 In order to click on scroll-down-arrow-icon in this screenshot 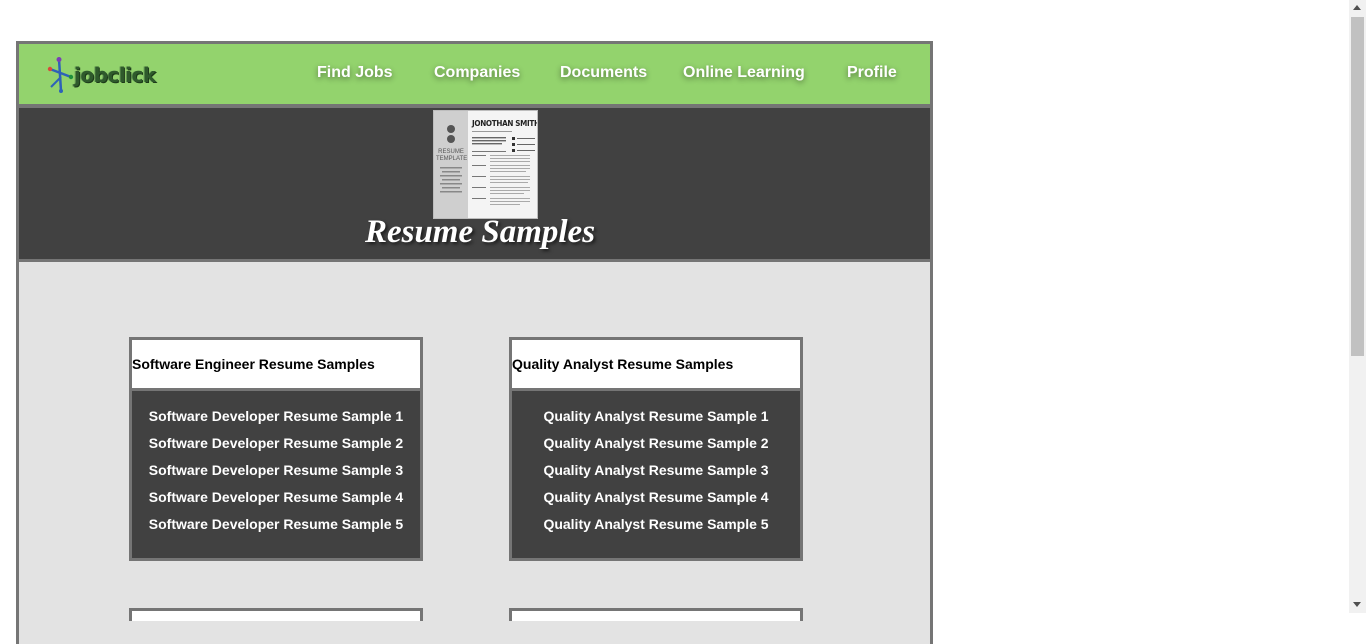, I will do `click(1357, 604)`.